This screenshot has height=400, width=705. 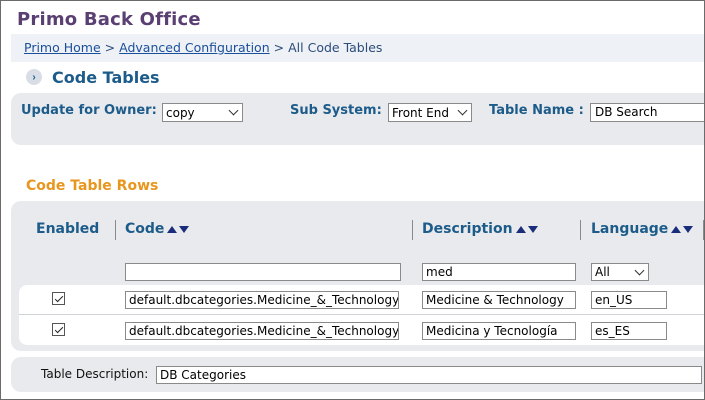 What do you see at coordinates (602, 272) in the screenshot?
I see `language-filter-value: All` at bounding box center [602, 272].